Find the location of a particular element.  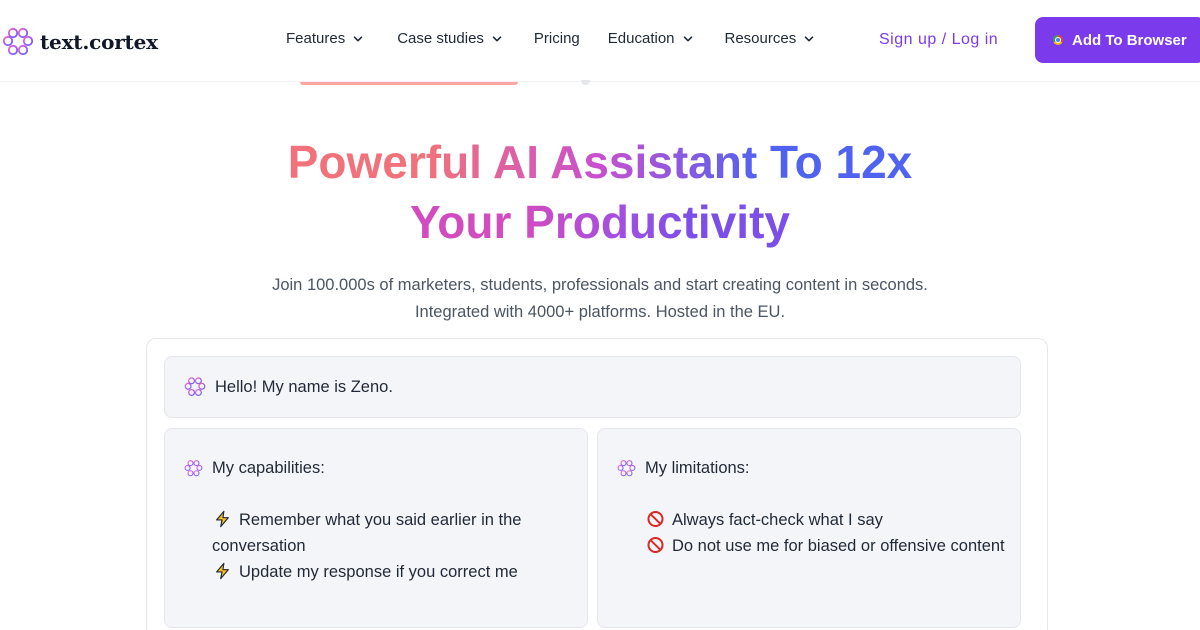

capability-text: Update my response if you correct me is located at coordinates (378, 572).